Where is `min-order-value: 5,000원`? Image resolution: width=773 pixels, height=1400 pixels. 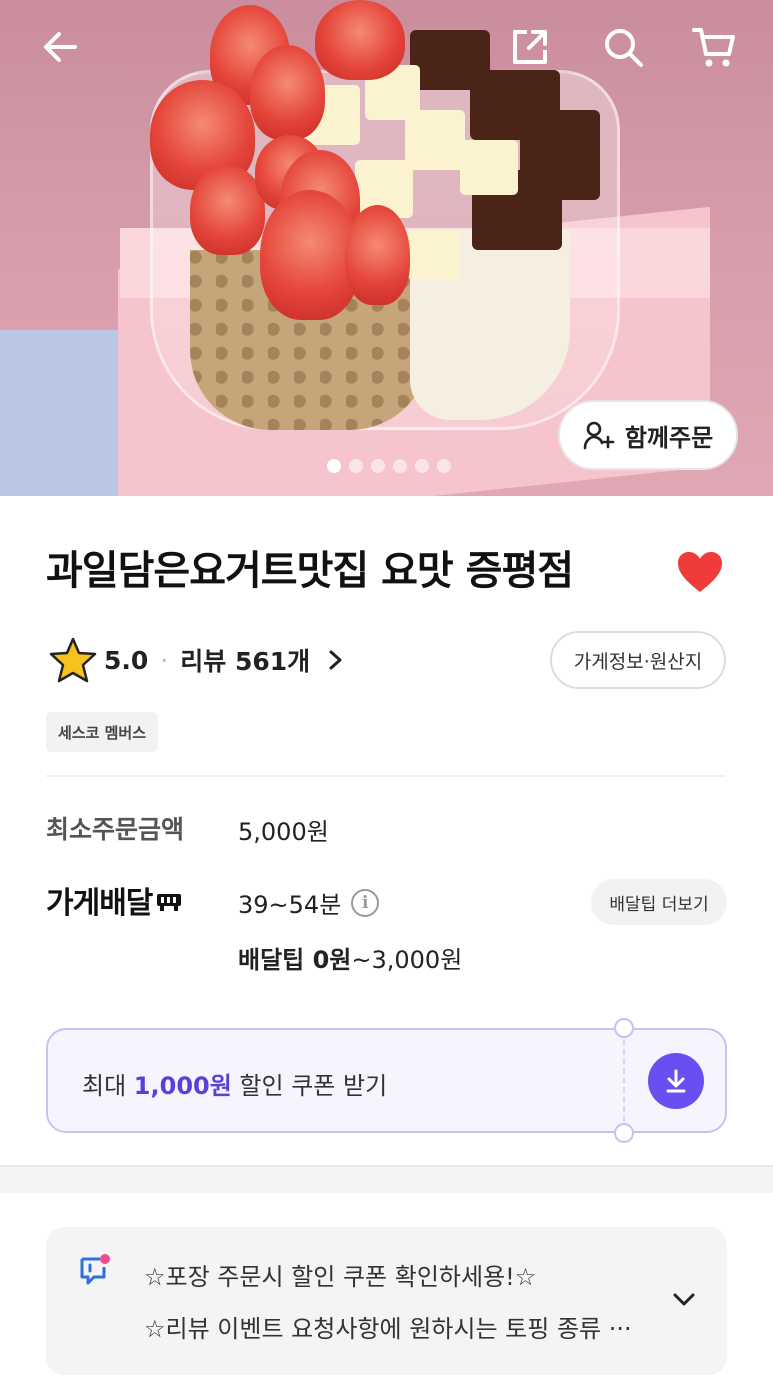
min-order-value: 5,000원 is located at coordinates (283, 832).